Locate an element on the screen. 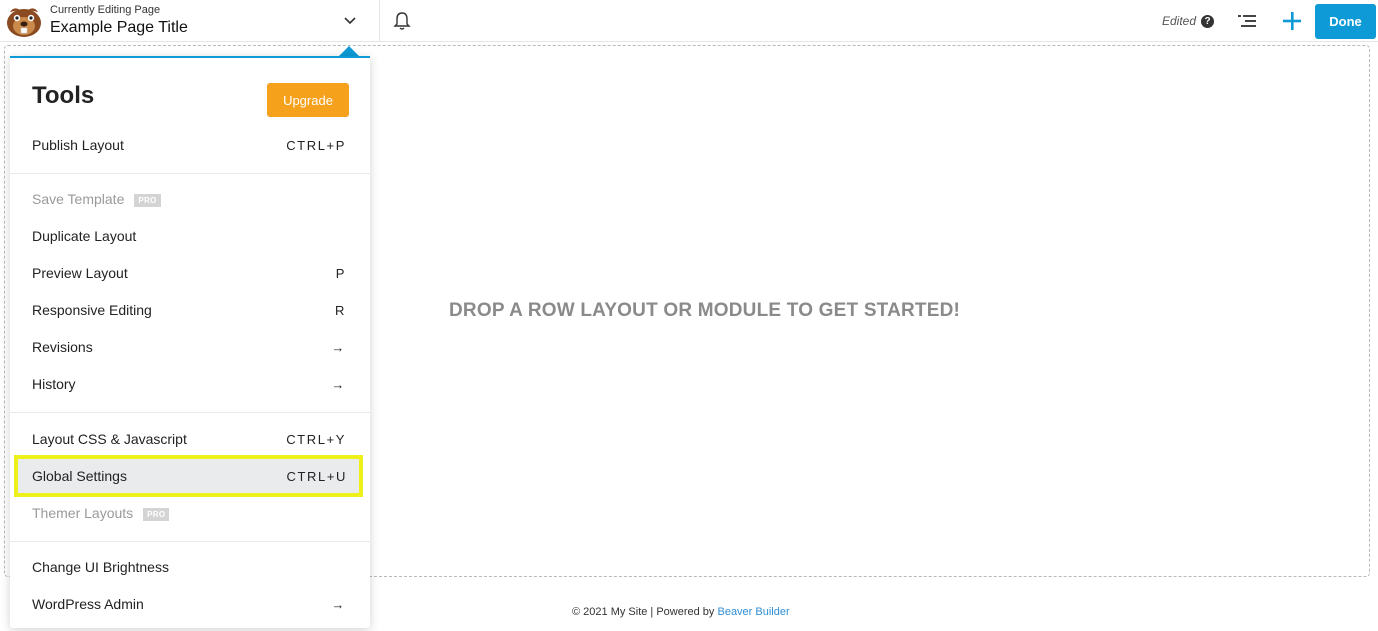 The width and height of the screenshot is (1378, 631). menu-item-label: Change UI Brightness is located at coordinates (100, 567).